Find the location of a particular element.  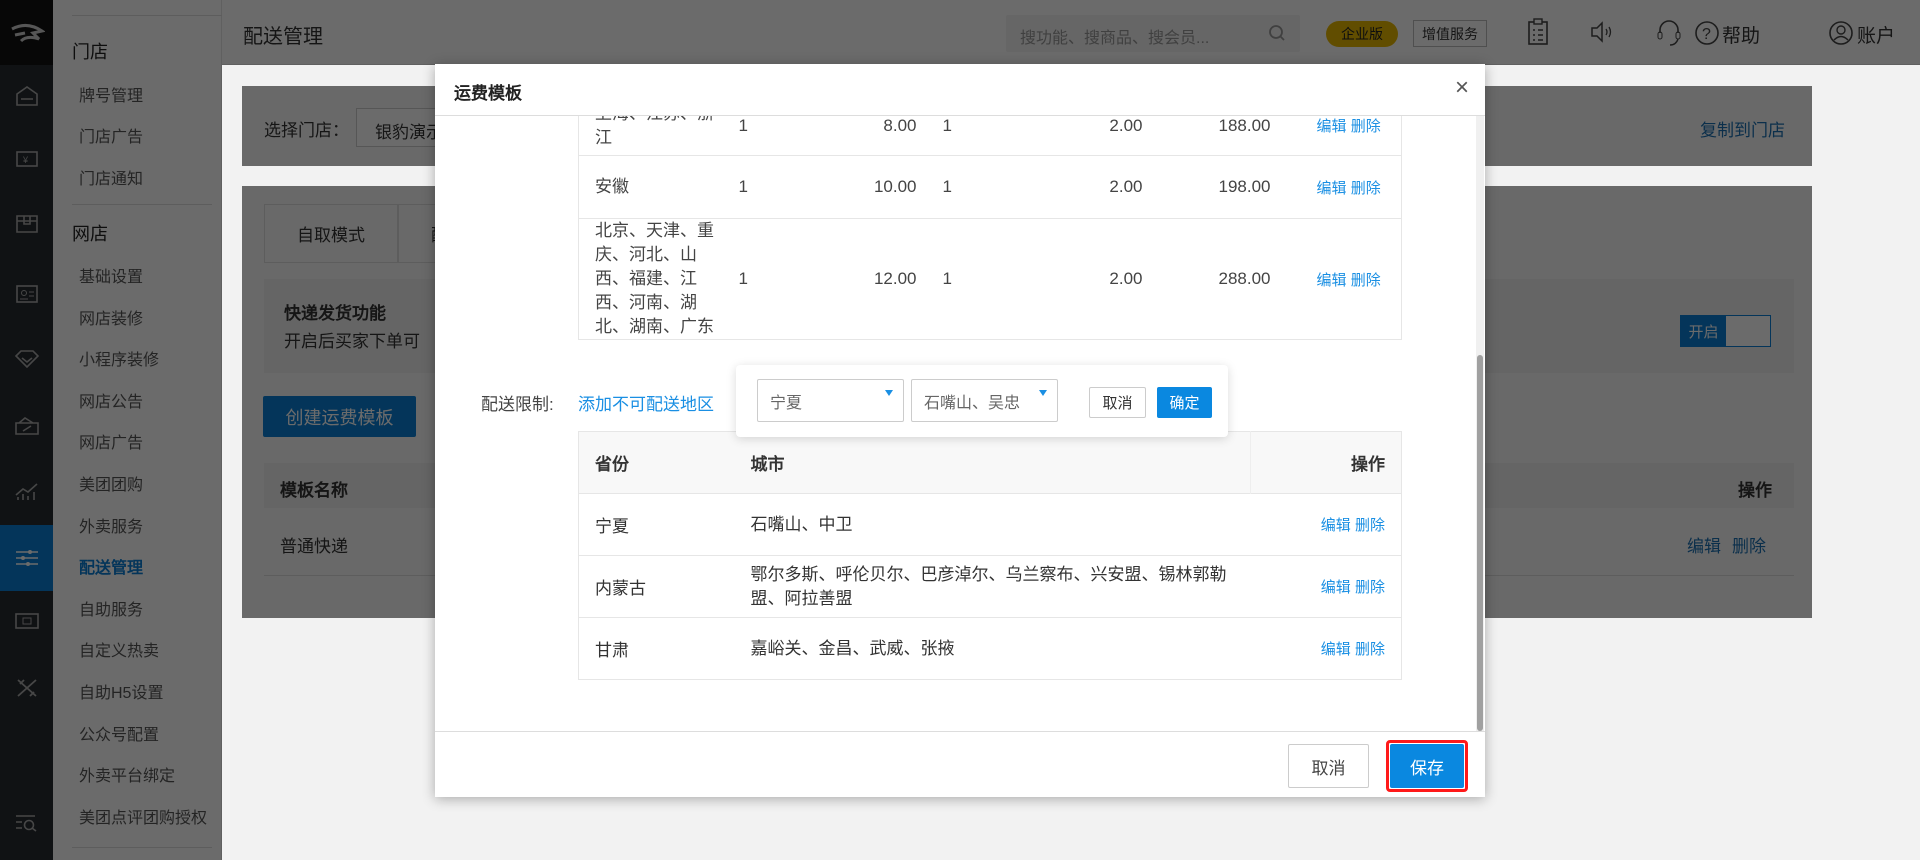

sidebar-item: 美团团购 is located at coordinates (111, 483).